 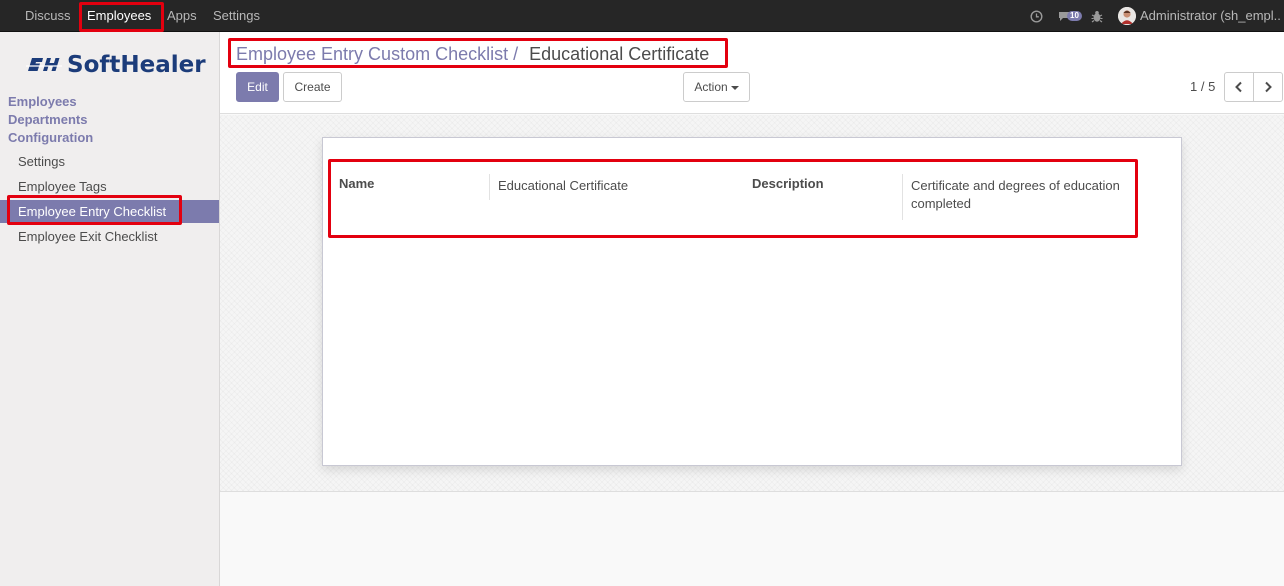 What do you see at coordinates (1015, 185) in the screenshot?
I see `description-line-1: Certificate and degrees of education` at bounding box center [1015, 185].